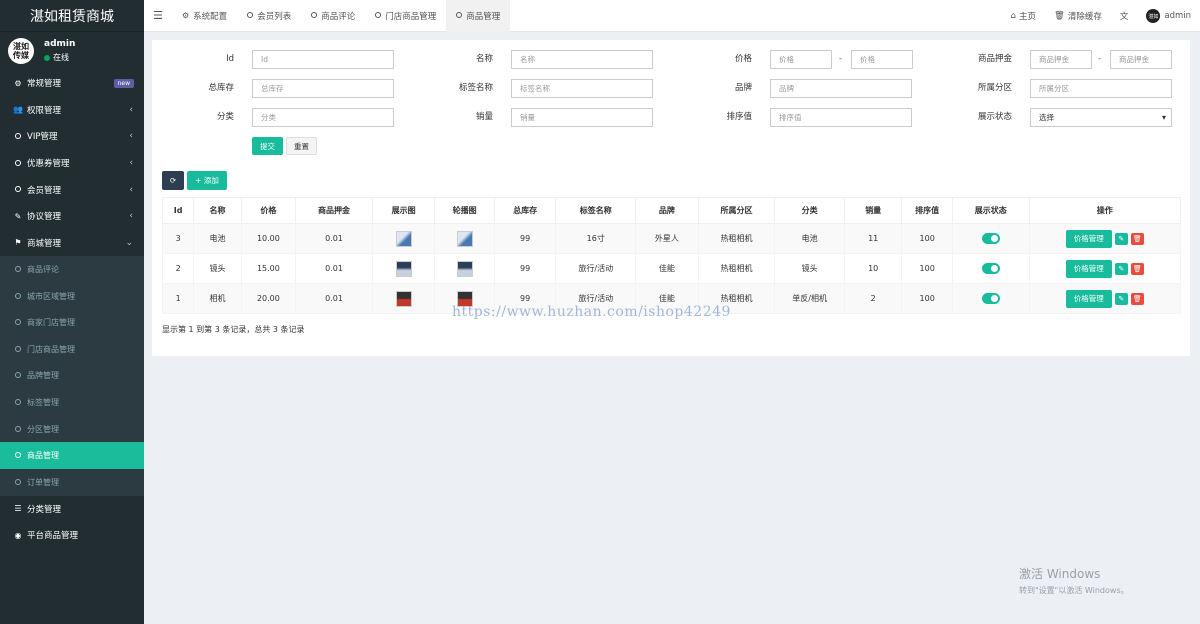  What do you see at coordinates (334, 238) in the screenshot?
I see `cell-deposit: 0.01` at bounding box center [334, 238].